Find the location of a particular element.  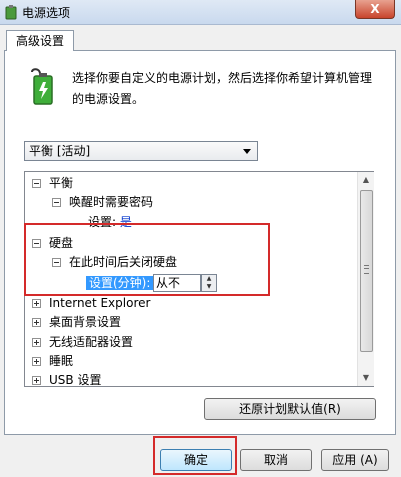

grip-icon is located at coordinates (366, 269).